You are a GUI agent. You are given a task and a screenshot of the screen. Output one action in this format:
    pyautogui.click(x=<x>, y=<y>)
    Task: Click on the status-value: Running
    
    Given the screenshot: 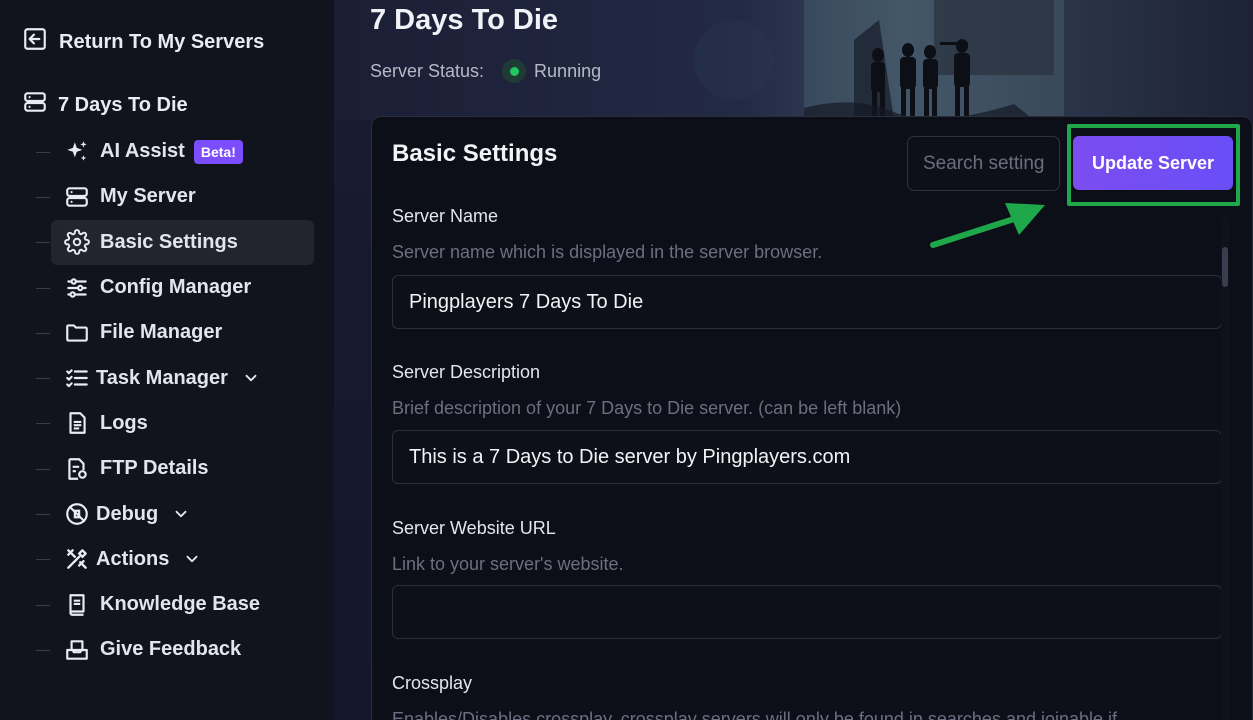 What is the action you would take?
    pyautogui.click(x=568, y=70)
    